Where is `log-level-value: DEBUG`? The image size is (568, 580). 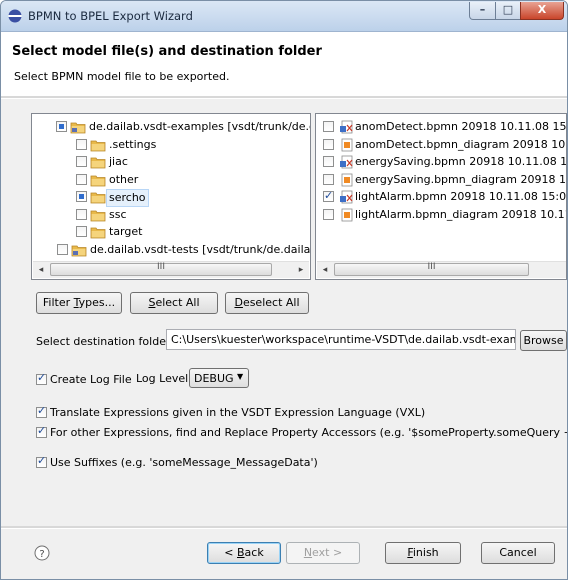
log-level-value: DEBUG is located at coordinates (214, 378).